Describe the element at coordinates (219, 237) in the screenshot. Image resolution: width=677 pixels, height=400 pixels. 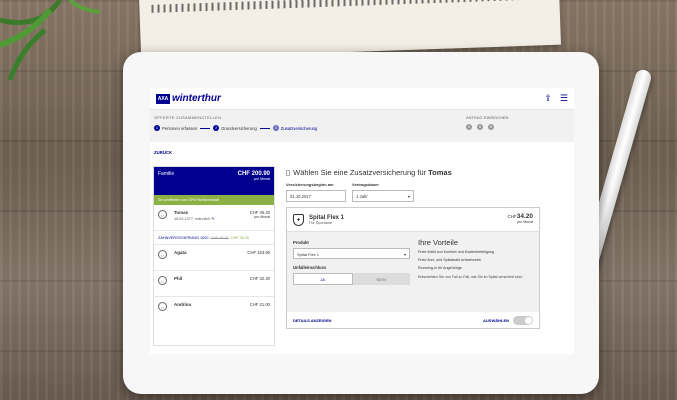
I see `zusatz-old-price: CHF 48.00` at that location.